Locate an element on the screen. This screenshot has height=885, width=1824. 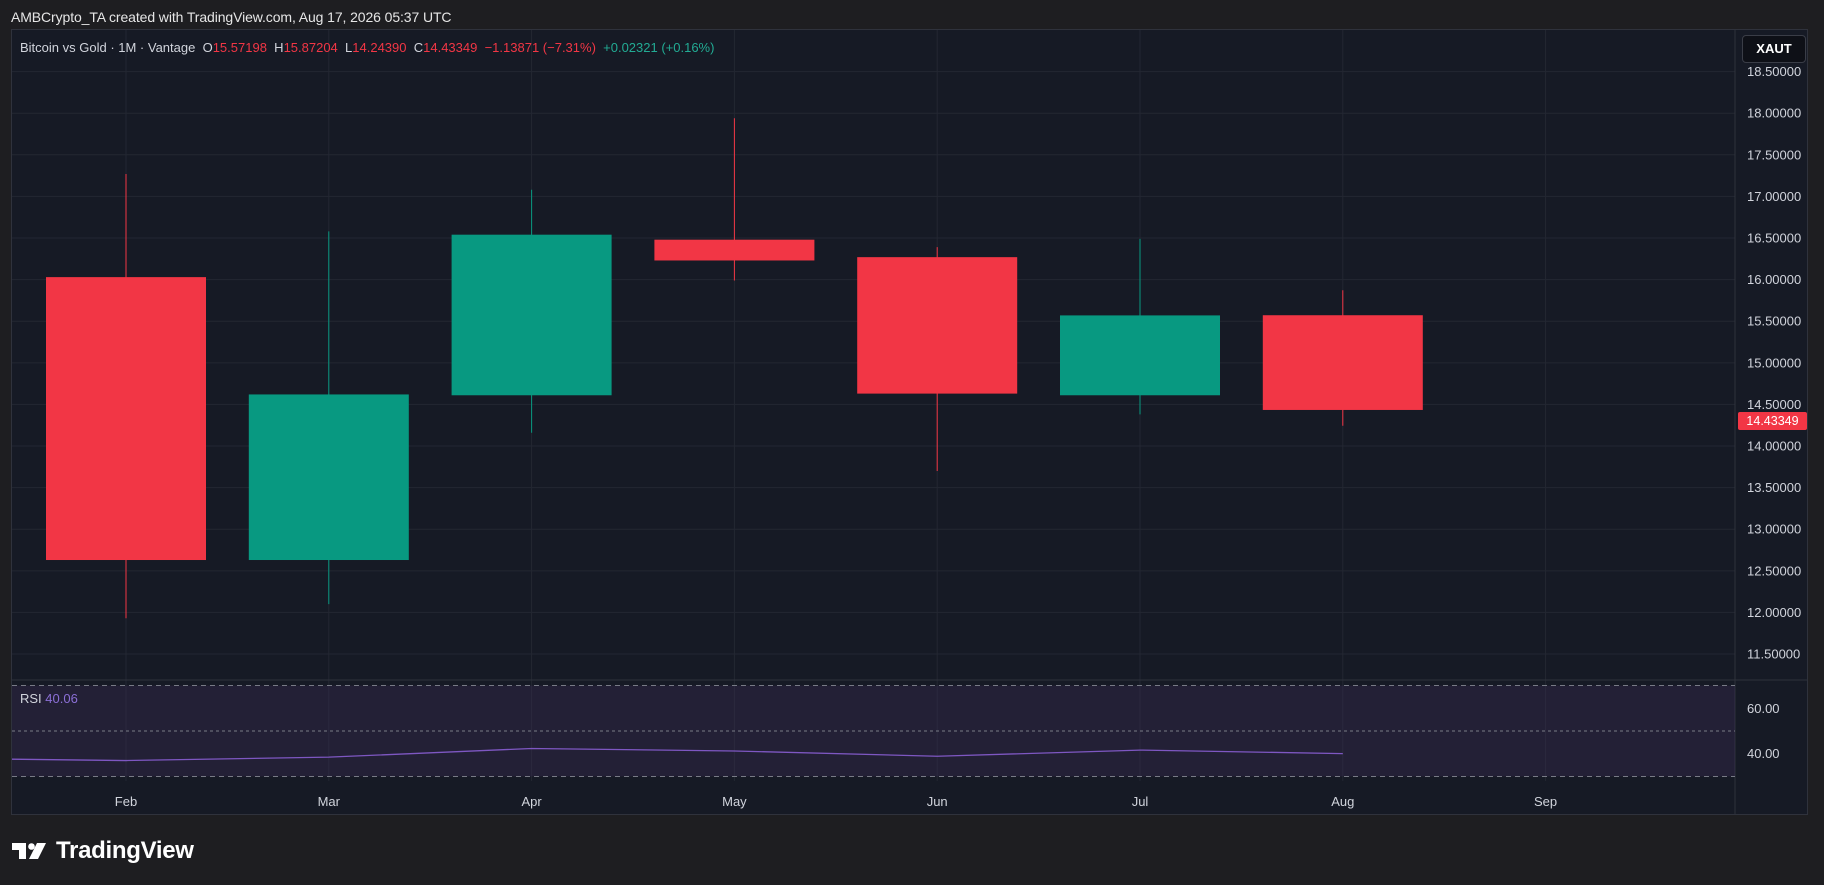
y-tick-label: 15.00000 is located at coordinates (1774, 362).